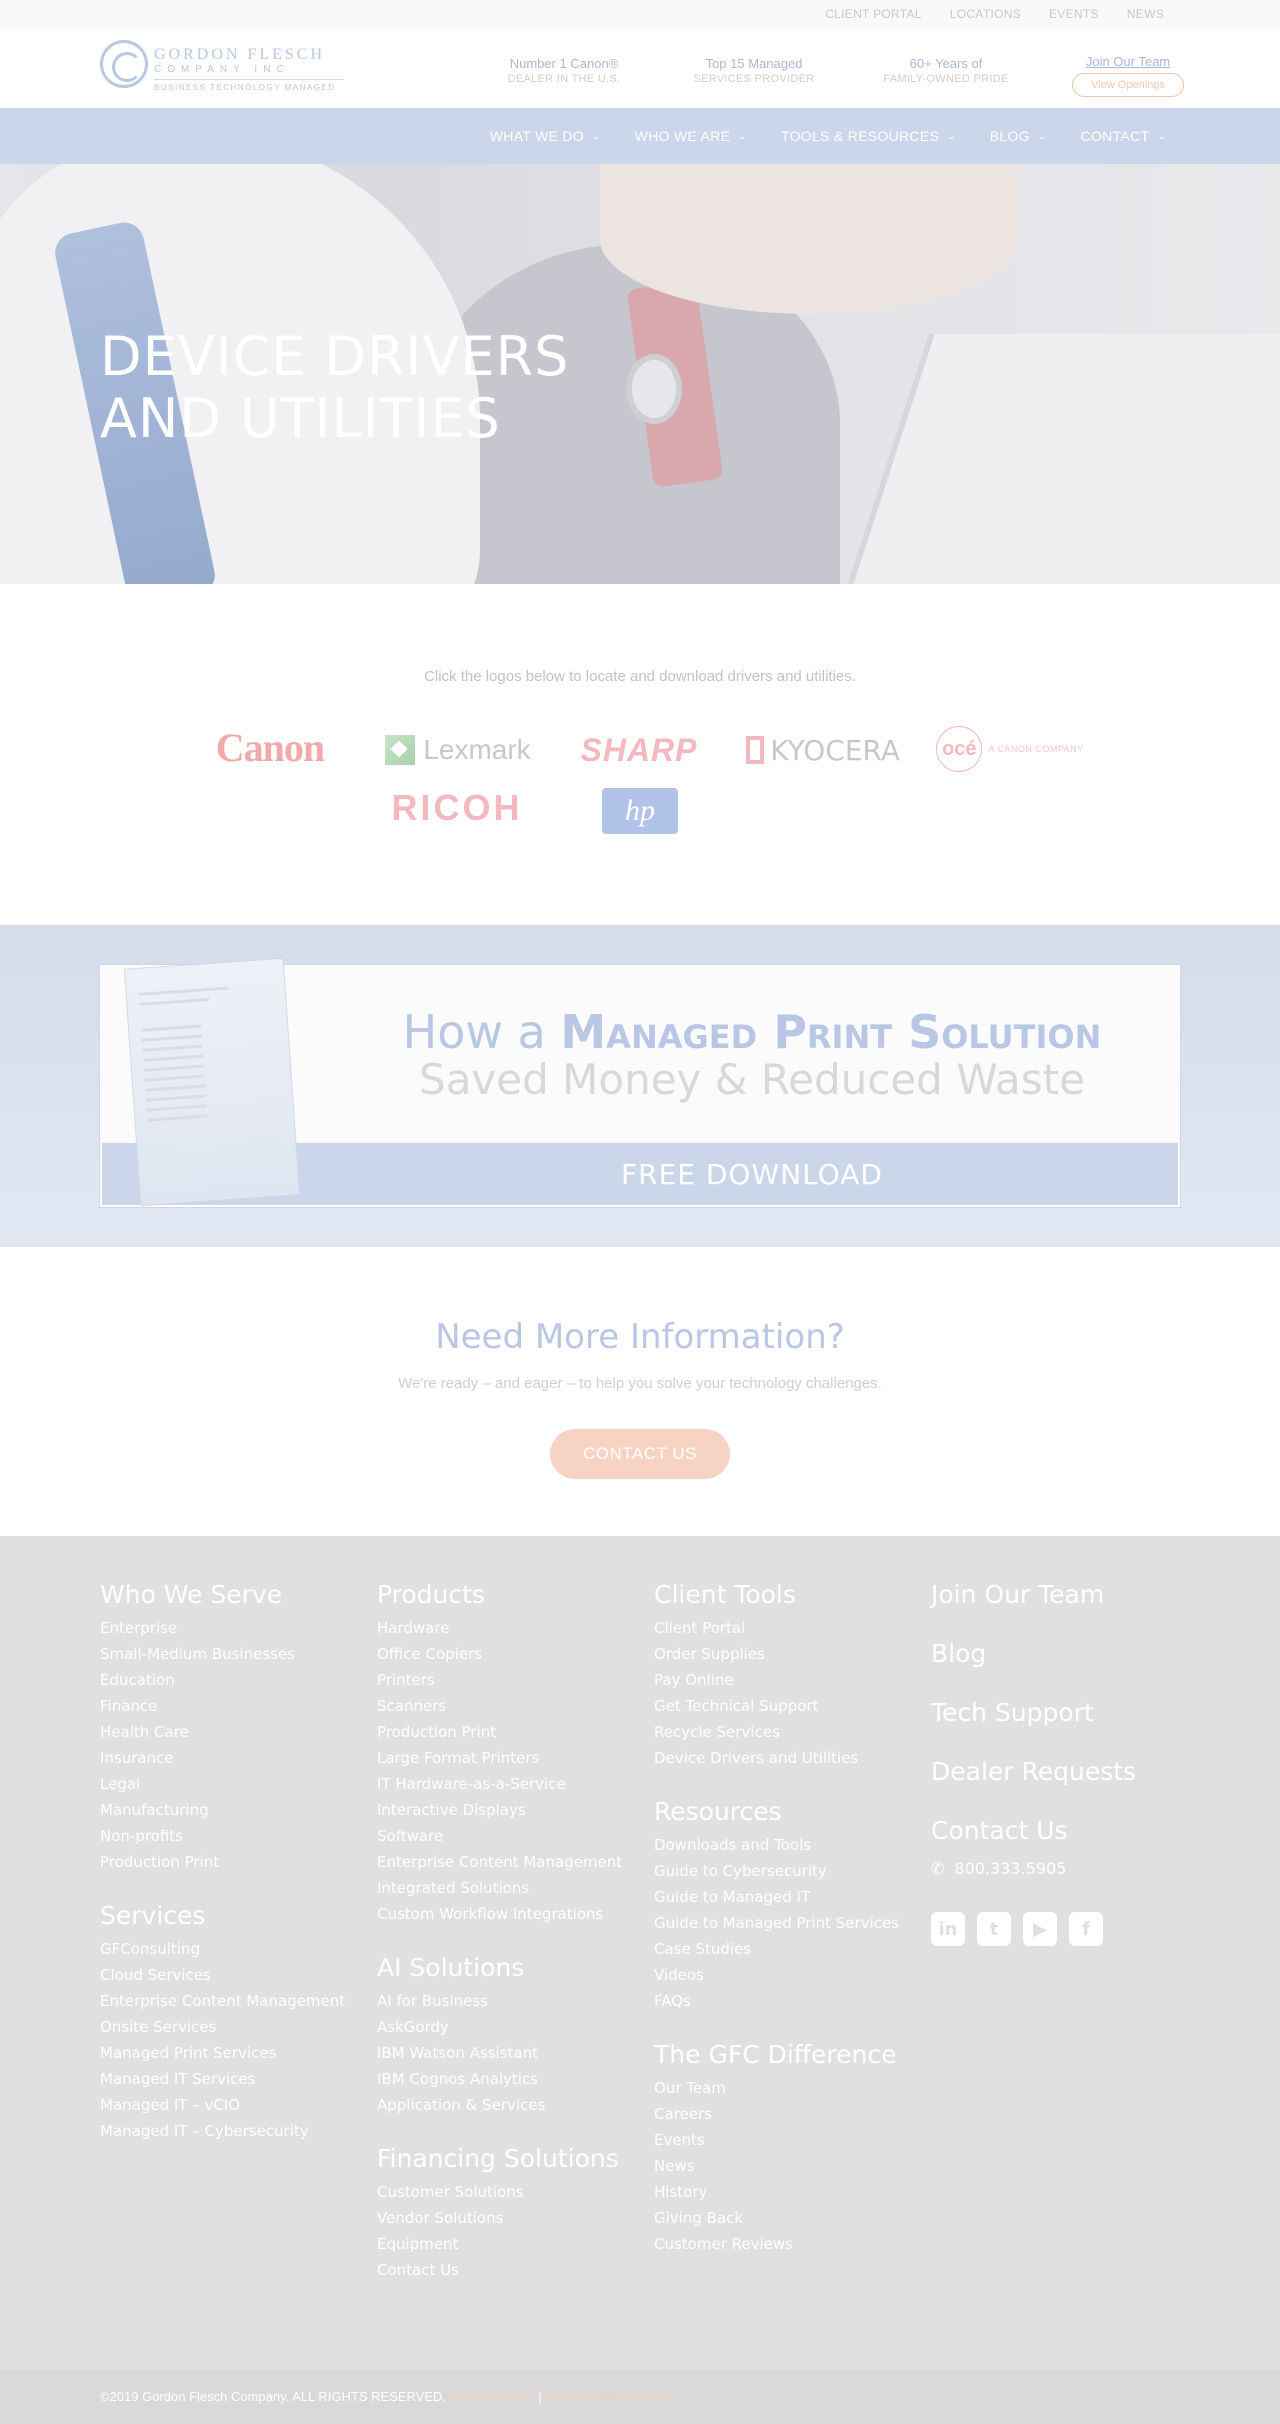 The image size is (1280, 2424). What do you see at coordinates (512, 2218) in the screenshot?
I see `footer-link: Vendor Solutions` at bounding box center [512, 2218].